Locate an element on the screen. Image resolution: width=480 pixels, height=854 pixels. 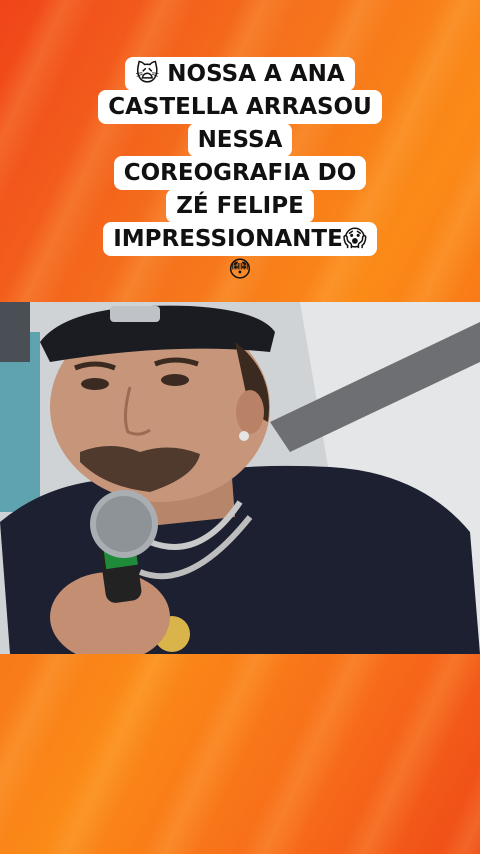
caption-line-5: ZÉ FELIPE is located at coordinates (240, 206).